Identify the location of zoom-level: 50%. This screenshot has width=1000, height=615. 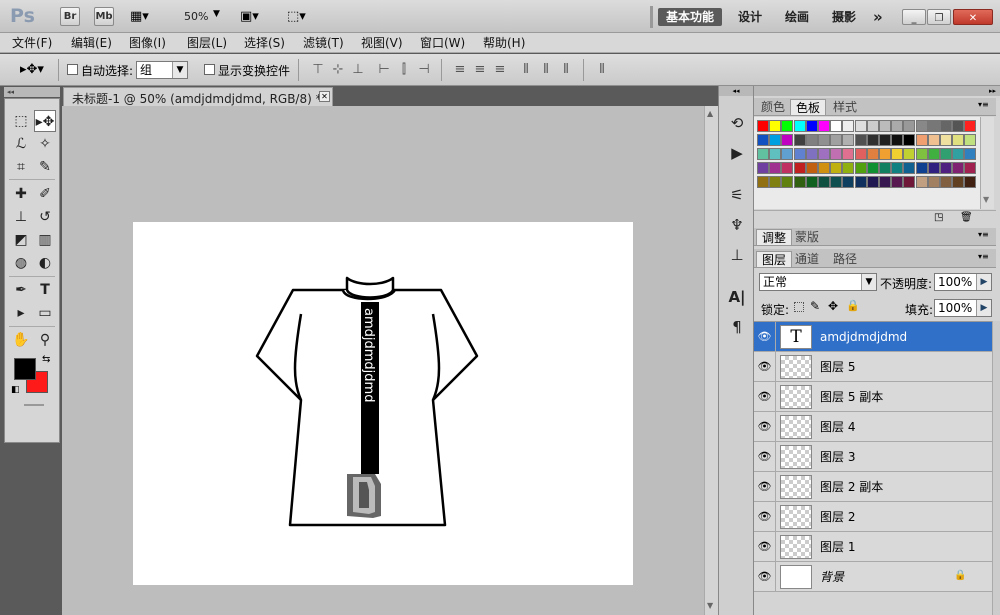
(196, 16).